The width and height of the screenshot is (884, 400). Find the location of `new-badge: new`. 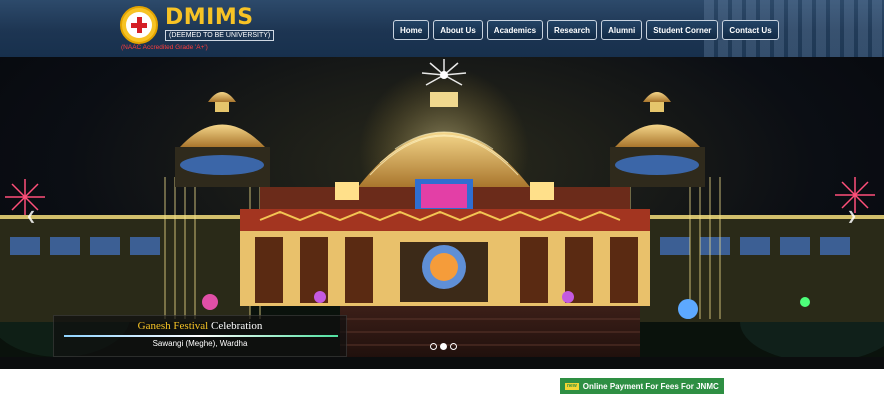

new-badge: new is located at coordinates (572, 386).